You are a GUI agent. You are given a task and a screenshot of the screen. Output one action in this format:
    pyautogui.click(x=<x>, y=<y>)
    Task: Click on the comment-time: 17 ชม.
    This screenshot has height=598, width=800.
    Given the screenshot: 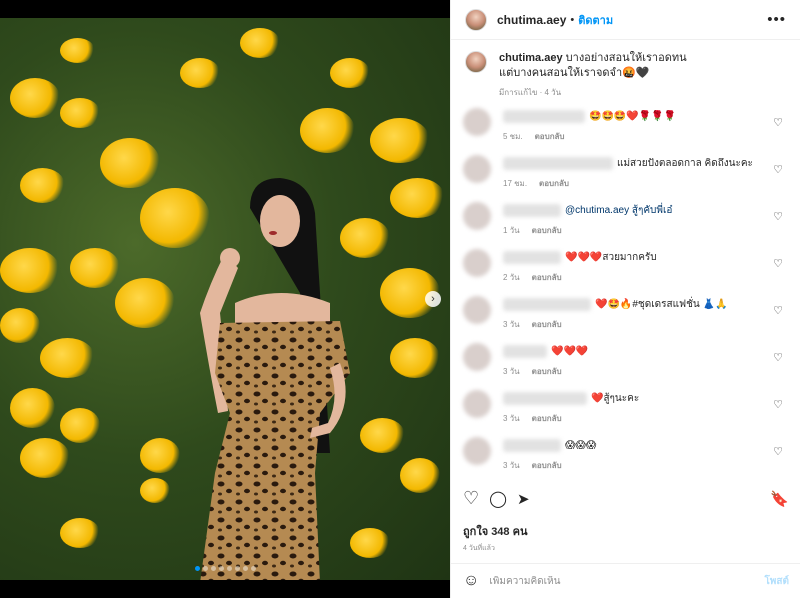 What is the action you would take?
    pyautogui.click(x=515, y=183)
    